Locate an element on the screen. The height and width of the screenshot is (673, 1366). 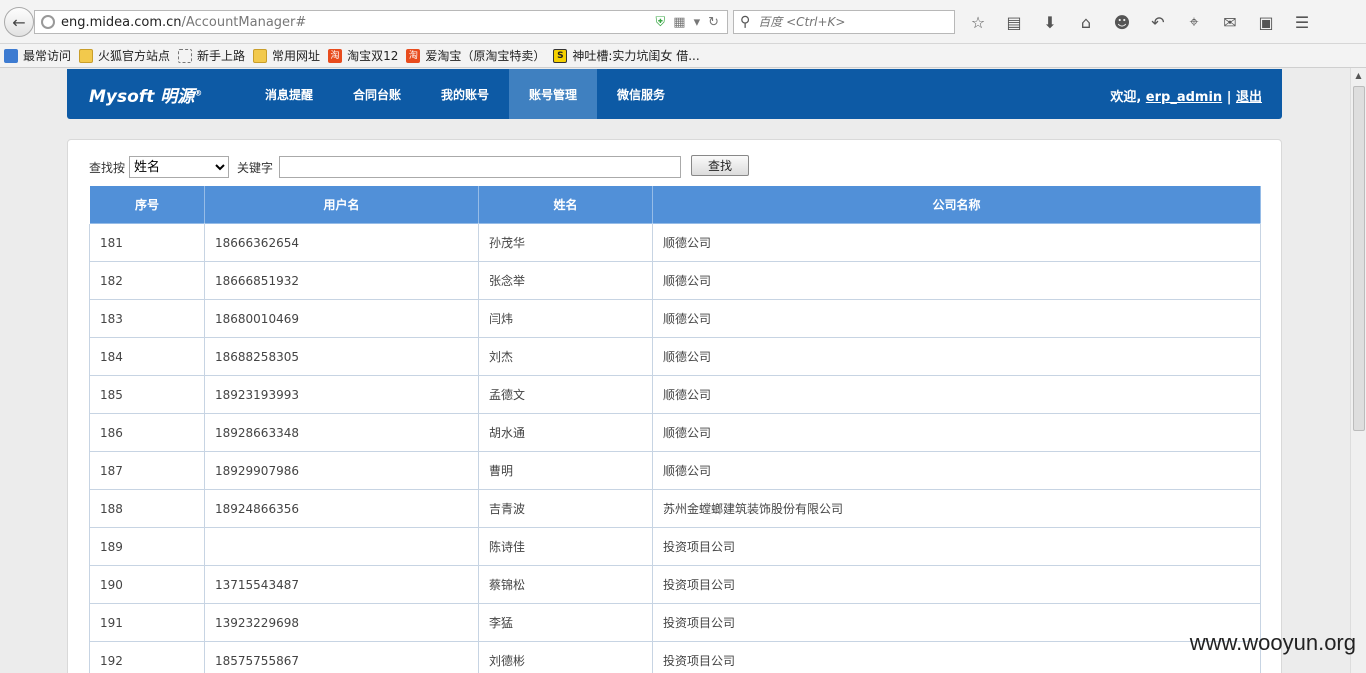
crop-icon: ⌖ is located at coordinates (1194, 22).